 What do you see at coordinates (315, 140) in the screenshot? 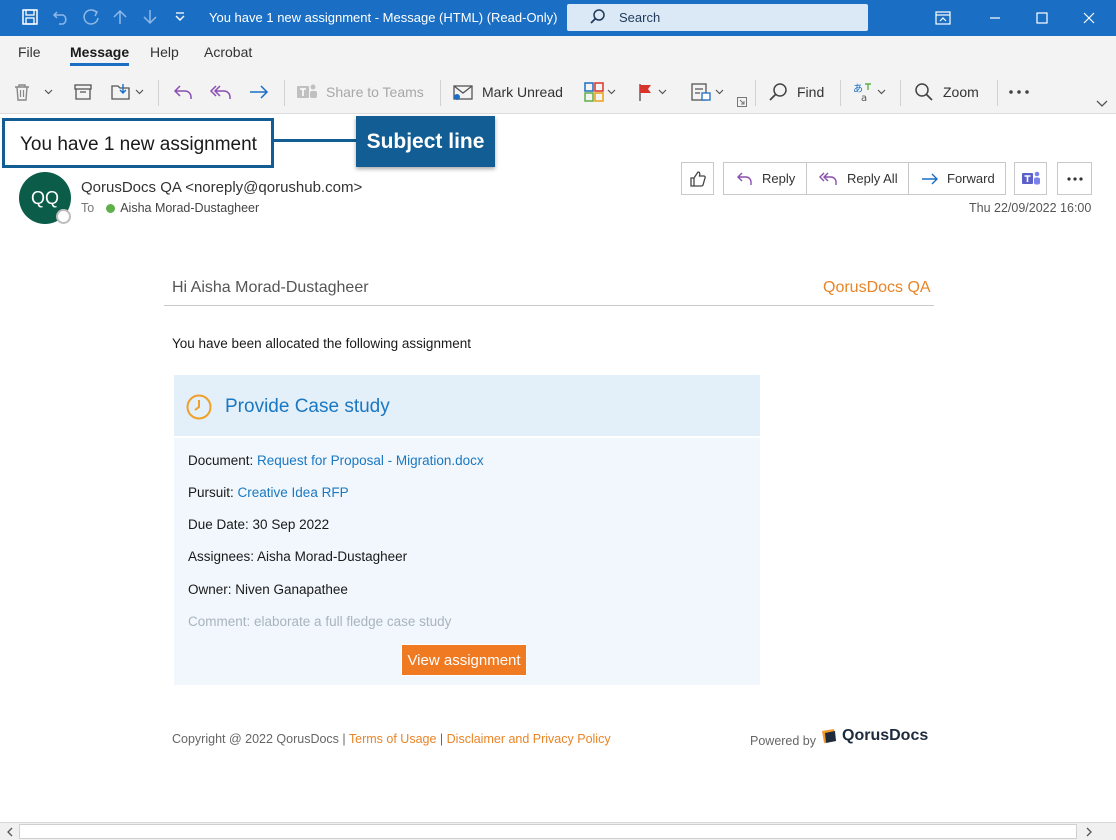
I see `callout-connector` at bounding box center [315, 140].